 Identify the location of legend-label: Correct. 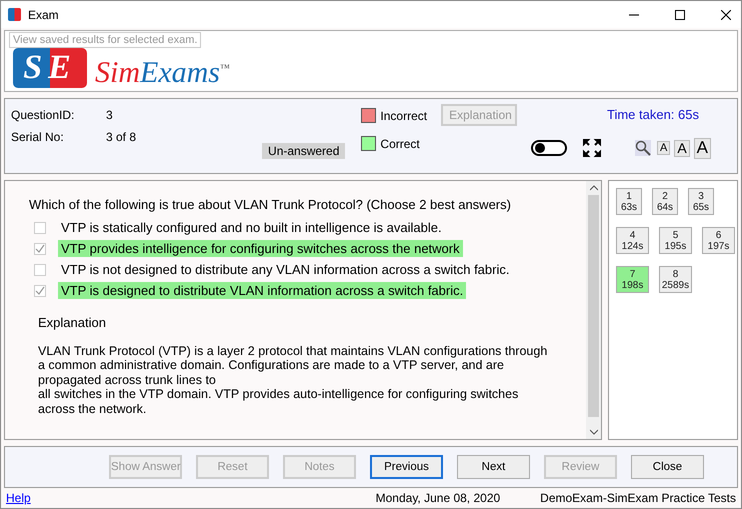
(400, 143).